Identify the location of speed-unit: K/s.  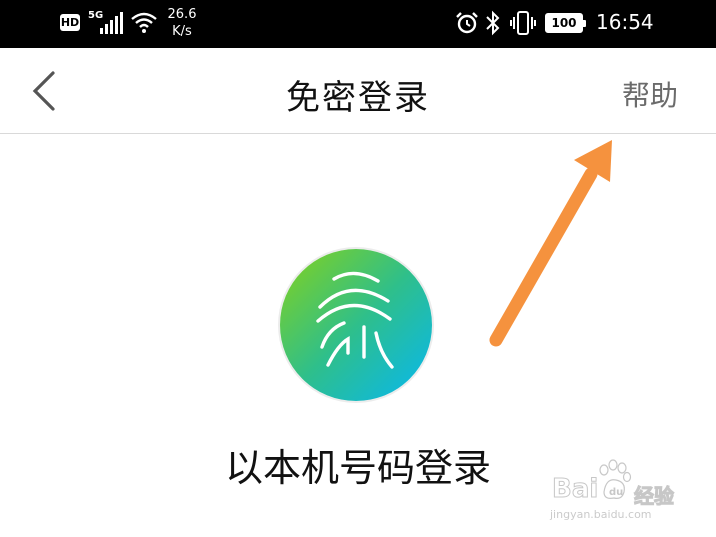
(182, 31).